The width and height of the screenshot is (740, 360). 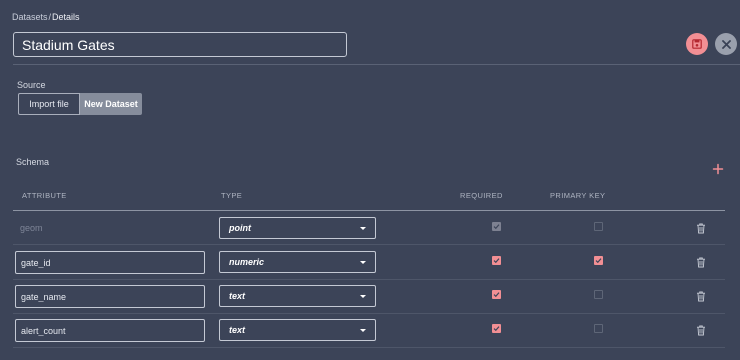 I want to click on save-icon, so click(x=697, y=44).